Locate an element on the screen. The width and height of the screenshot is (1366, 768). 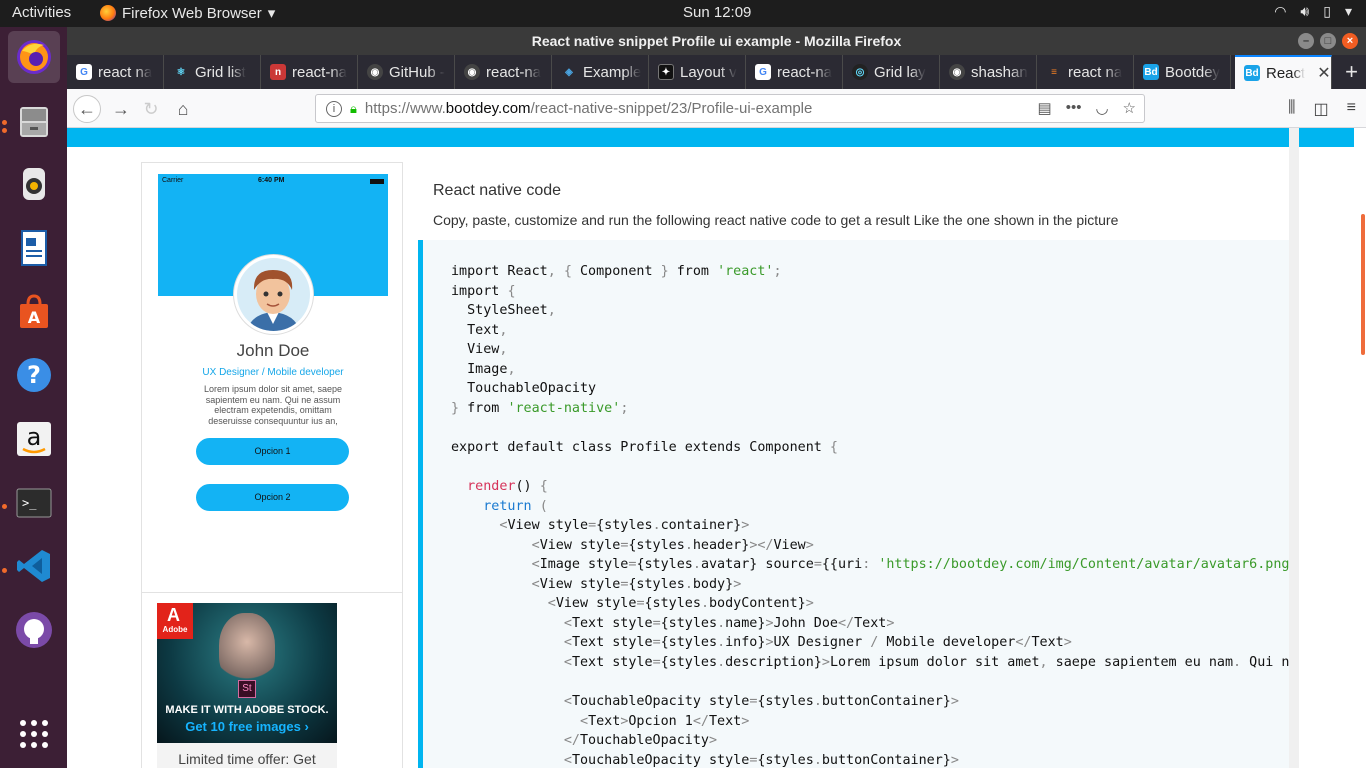
google-icon: G is located at coordinates (84, 72).